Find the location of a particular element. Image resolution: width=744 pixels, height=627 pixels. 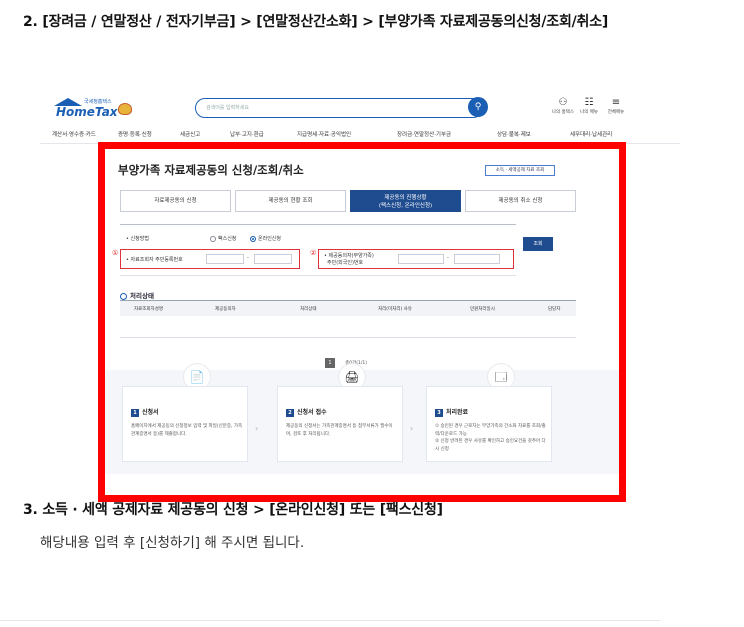

step-title-text: 신청서 is located at coordinates (150, 412).